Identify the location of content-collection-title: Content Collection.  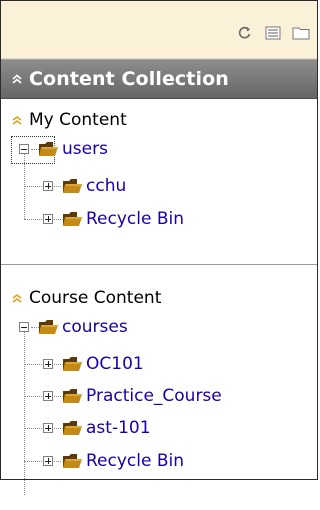
(129, 79).